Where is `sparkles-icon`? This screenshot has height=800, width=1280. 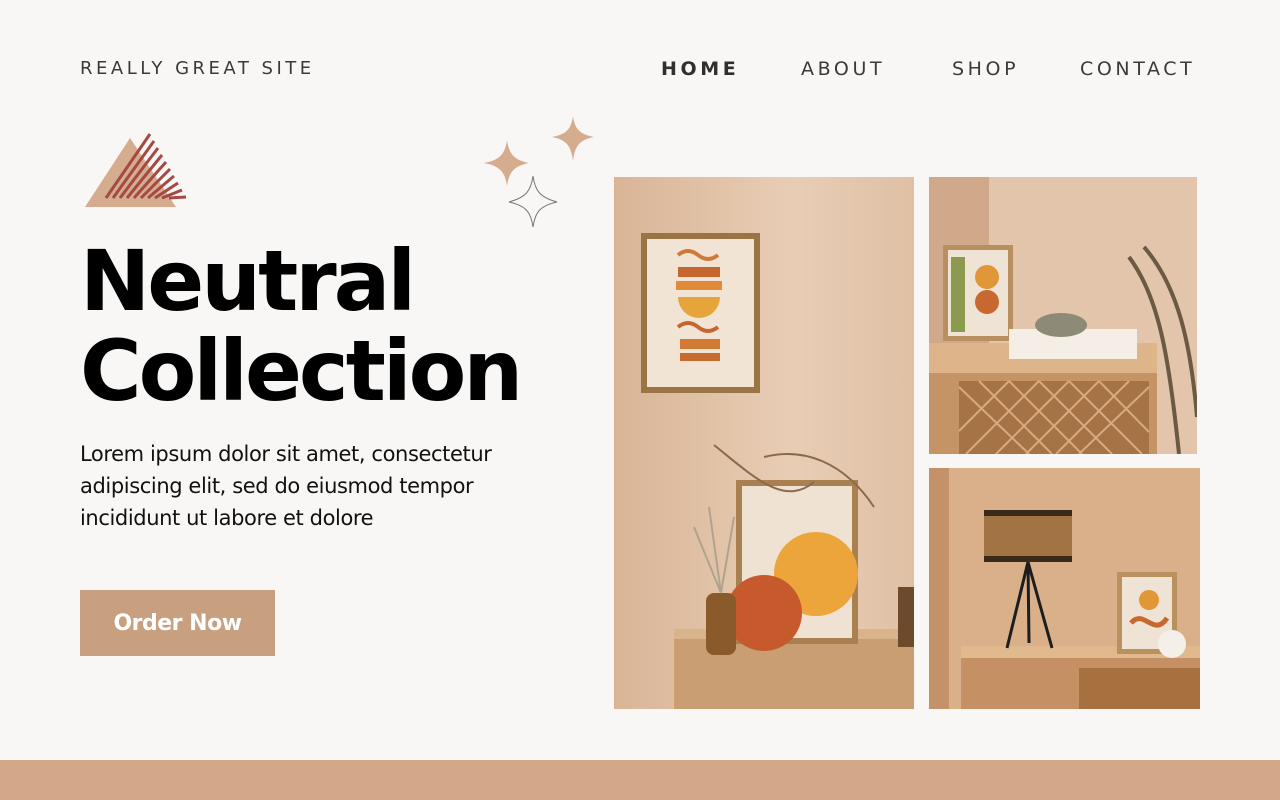
sparkles-icon is located at coordinates (541, 171).